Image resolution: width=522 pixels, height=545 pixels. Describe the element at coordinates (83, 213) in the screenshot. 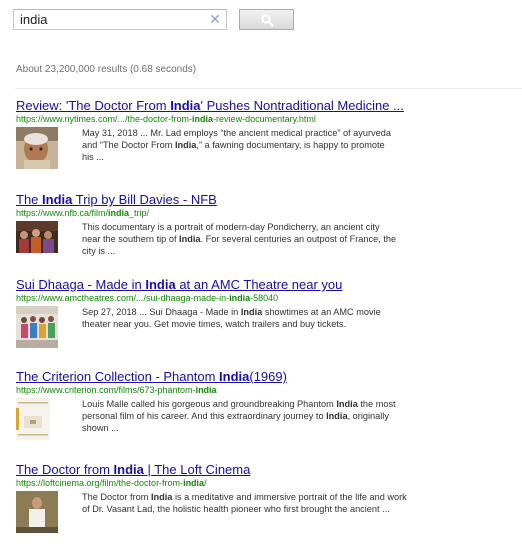

I see `result-url: https://www.nfb.ca/film/india_trip/` at that location.